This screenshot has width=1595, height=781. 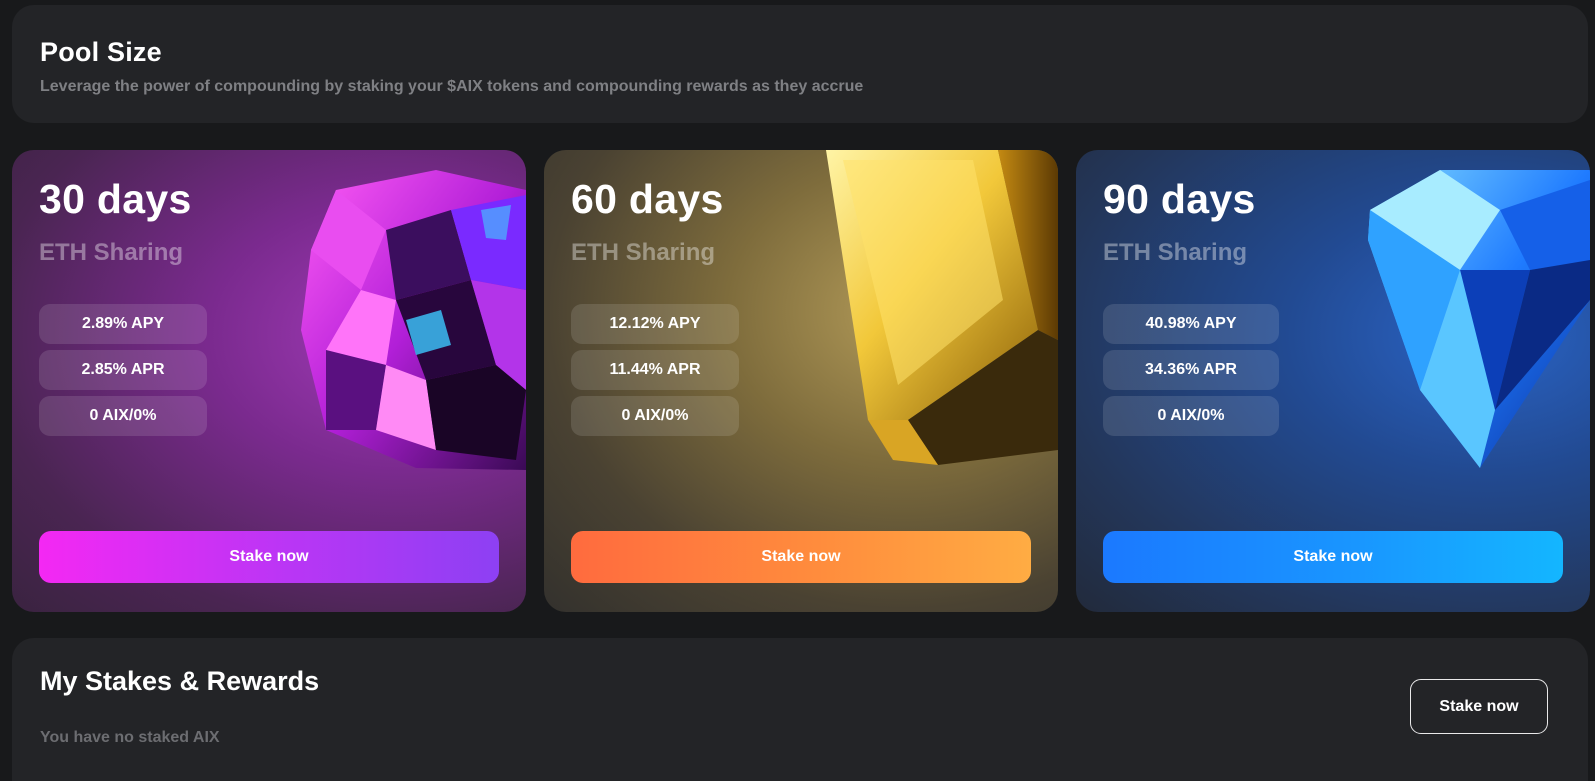 I want to click on apy-badge: 2.89% APY, so click(x=123, y=324).